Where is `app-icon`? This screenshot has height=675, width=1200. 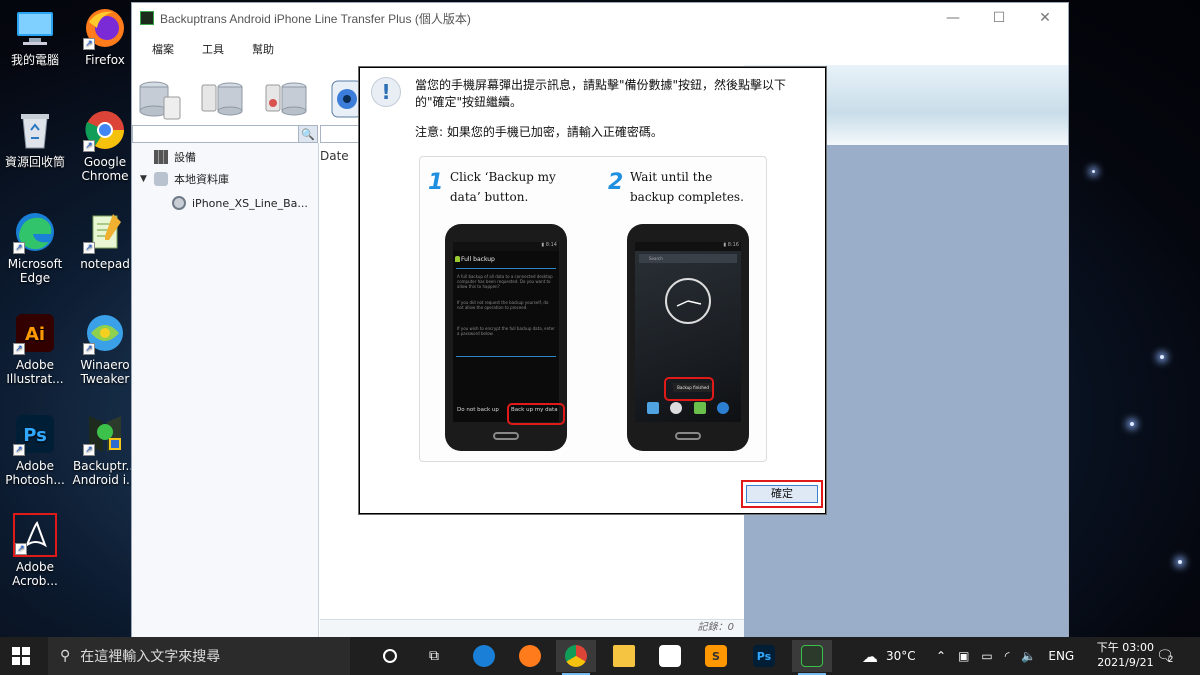
app-icon is located at coordinates (147, 18).